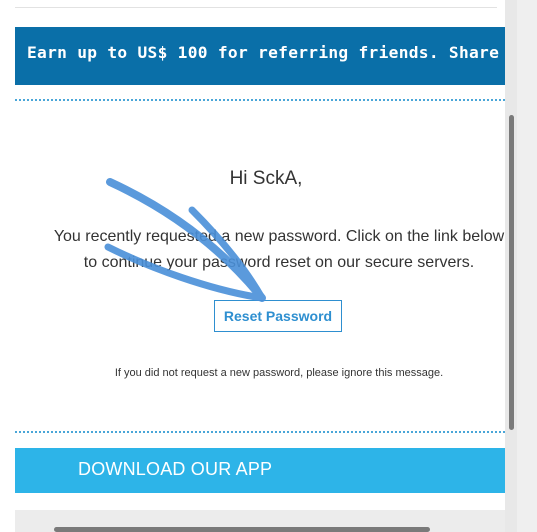 Image resolution: width=537 pixels, height=532 pixels. What do you see at coordinates (278, 316) in the screenshot?
I see `reset-password-button: Reset Password` at bounding box center [278, 316].